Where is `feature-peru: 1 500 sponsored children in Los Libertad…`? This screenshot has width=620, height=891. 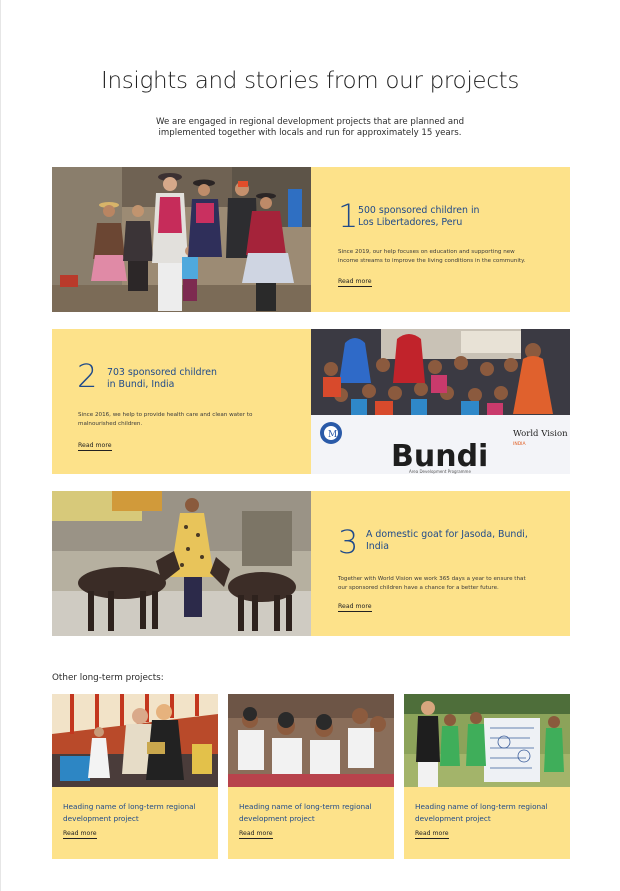
feature-peru: 1 500 sponsored children in Los Libertad… is located at coordinates (311, 239).